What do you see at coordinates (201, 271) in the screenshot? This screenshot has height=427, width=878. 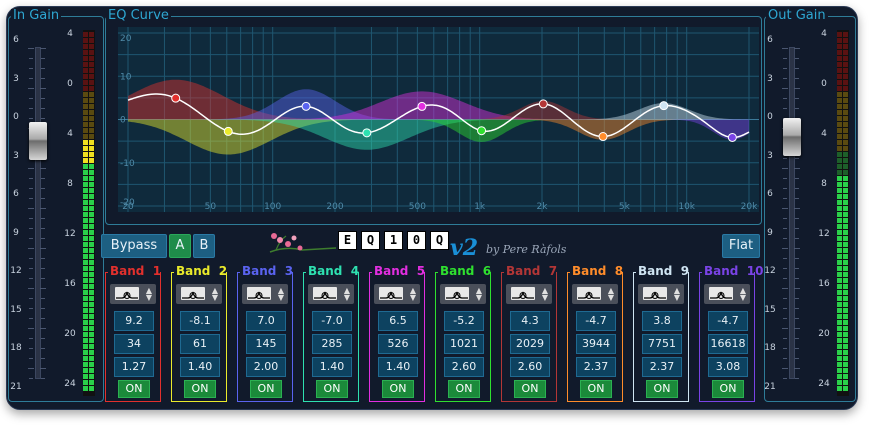 I see `band-title: Band 2` at bounding box center [201, 271].